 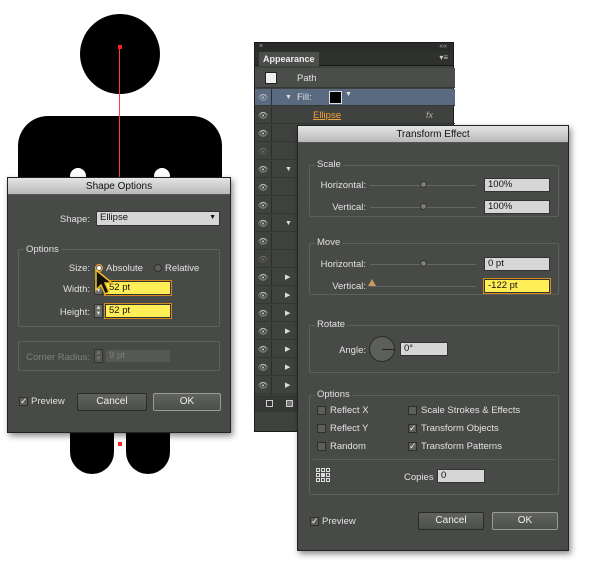 I want to click on panel-menu-icon: ▾≡, so click(x=443, y=57).